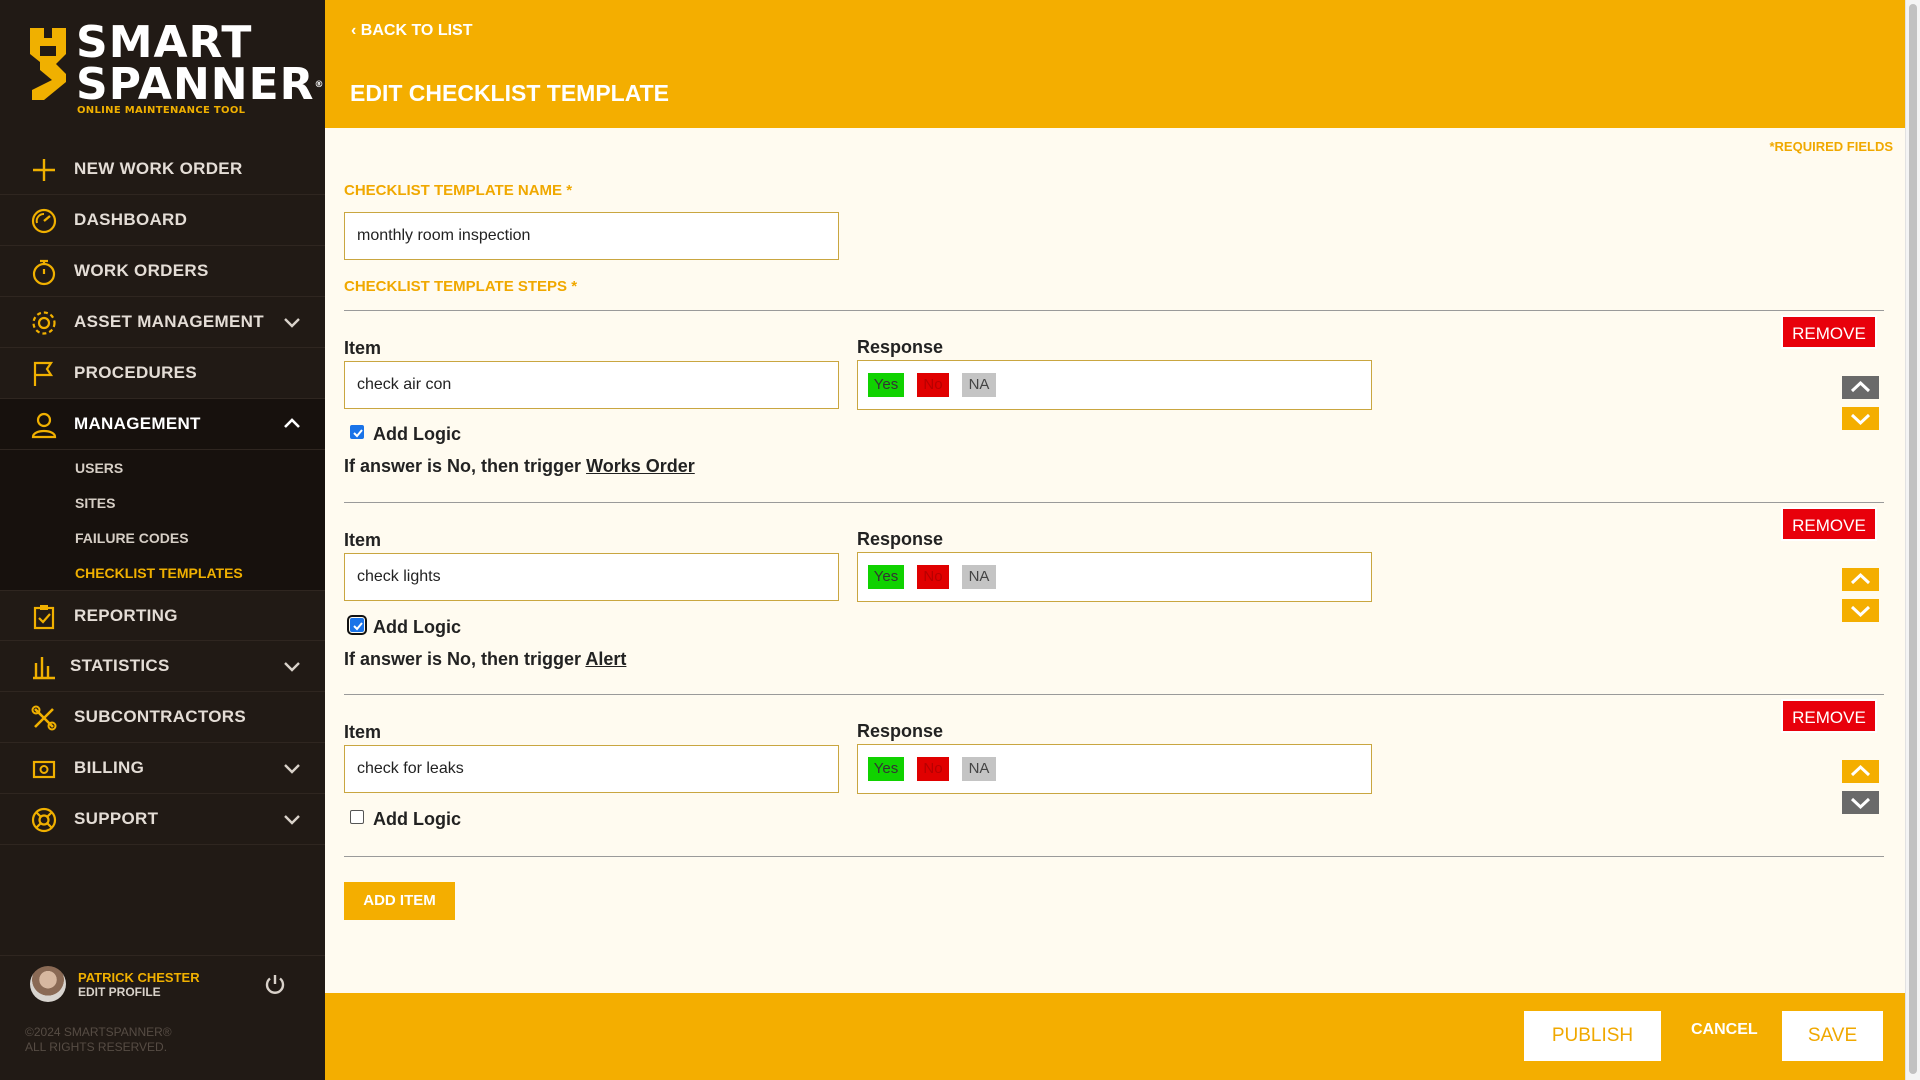 Image resolution: width=1920 pixels, height=1080 pixels. I want to click on bar-chart-icon, so click(44, 668).